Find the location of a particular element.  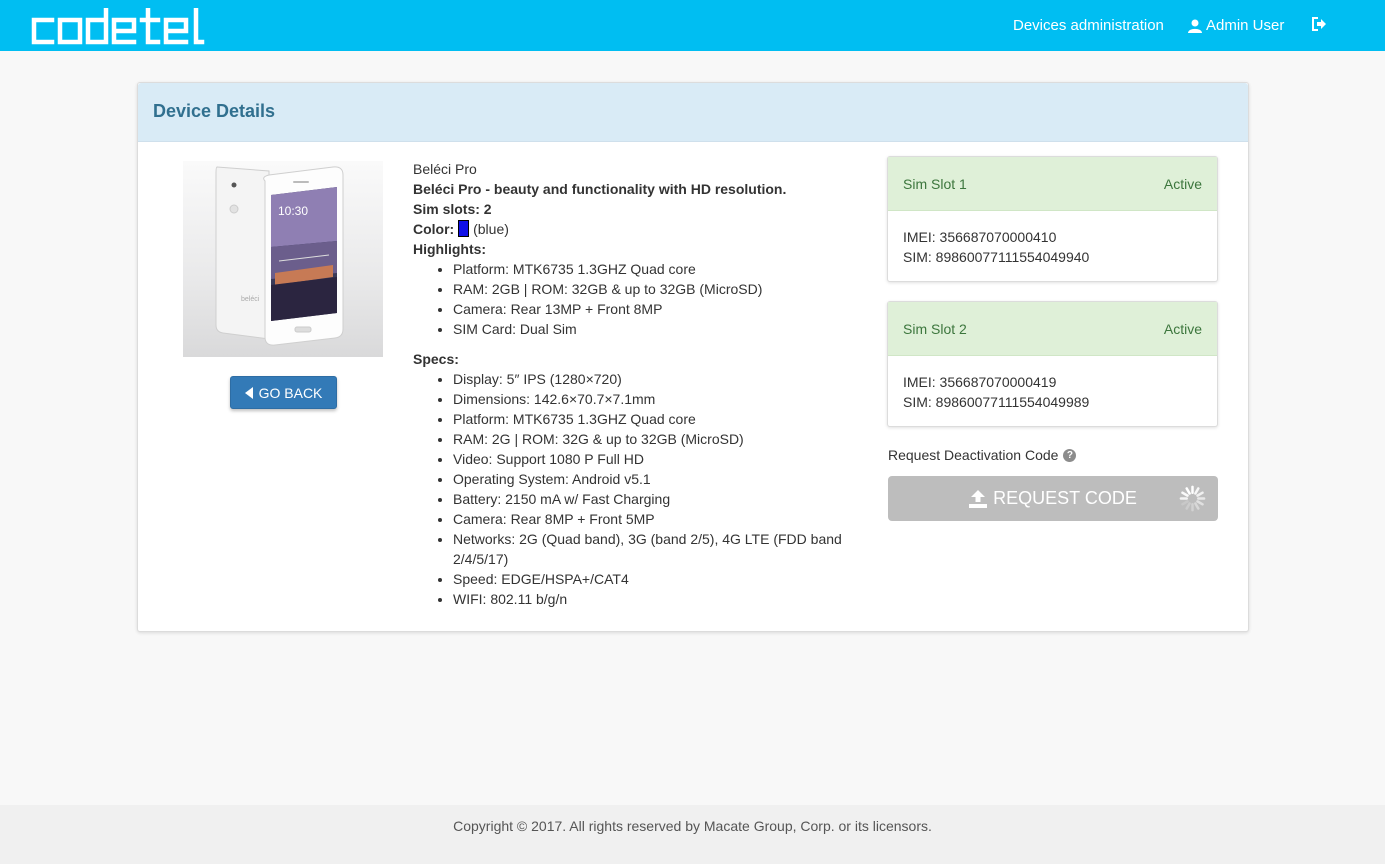

list-item: SIM Card: Dual Sim is located at coordinates (648, 329).